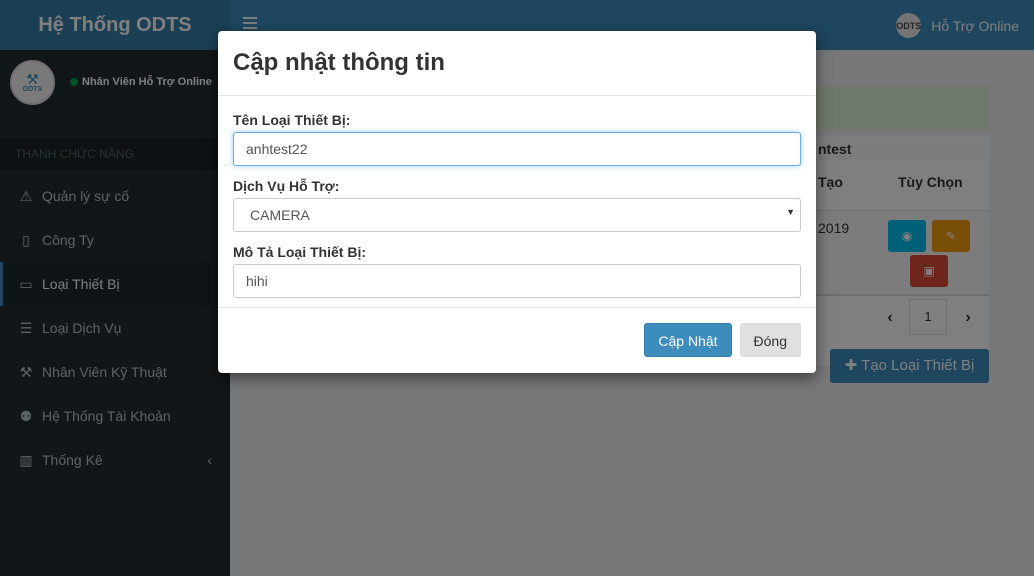  What do you see at coordinates (286, 186) in the screenshot?
I see `service-label: Dịch Vụ Hỗ Trợ:` at bounding box center [286, 186].